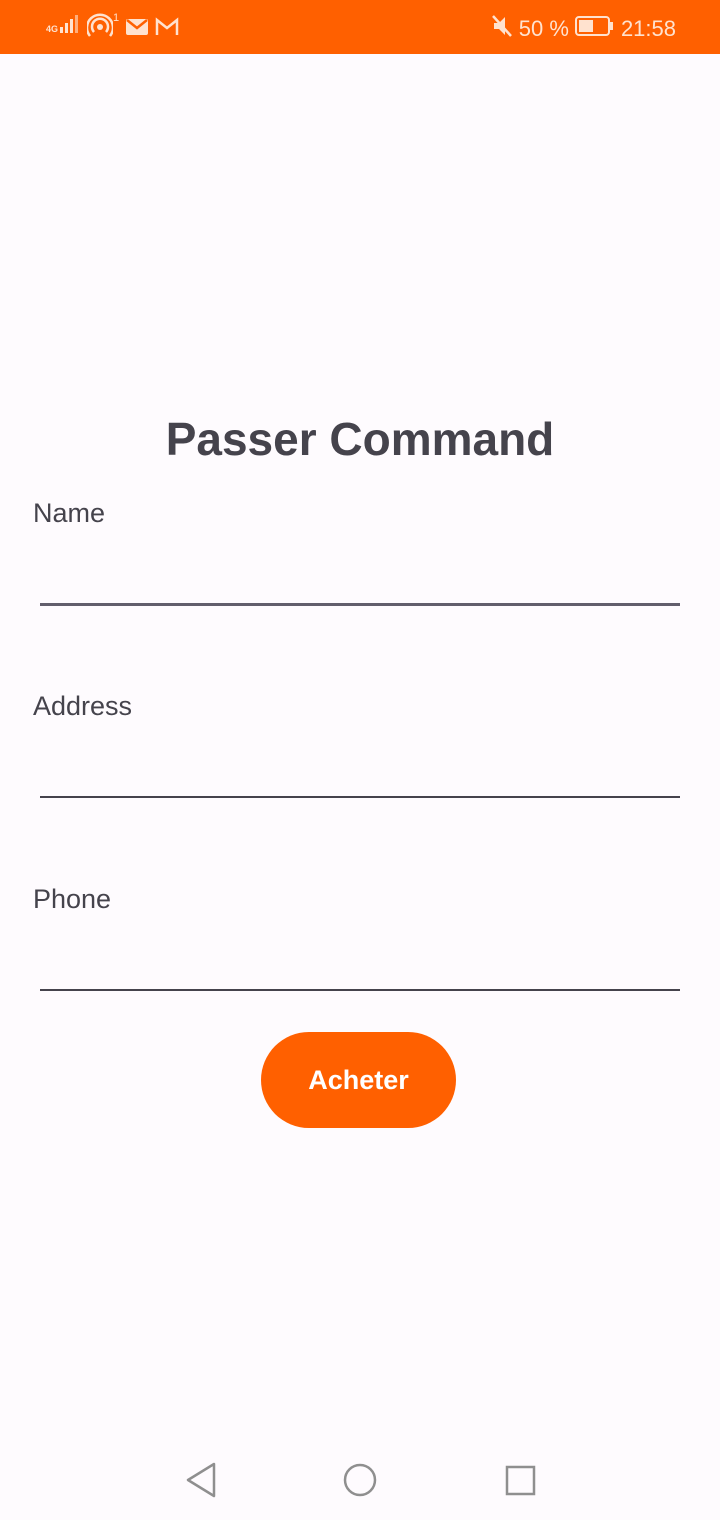  What do you see at coordinates (167, 27) in the screenshot?
I see `gmail-icon` at bounding box center [167, 27].